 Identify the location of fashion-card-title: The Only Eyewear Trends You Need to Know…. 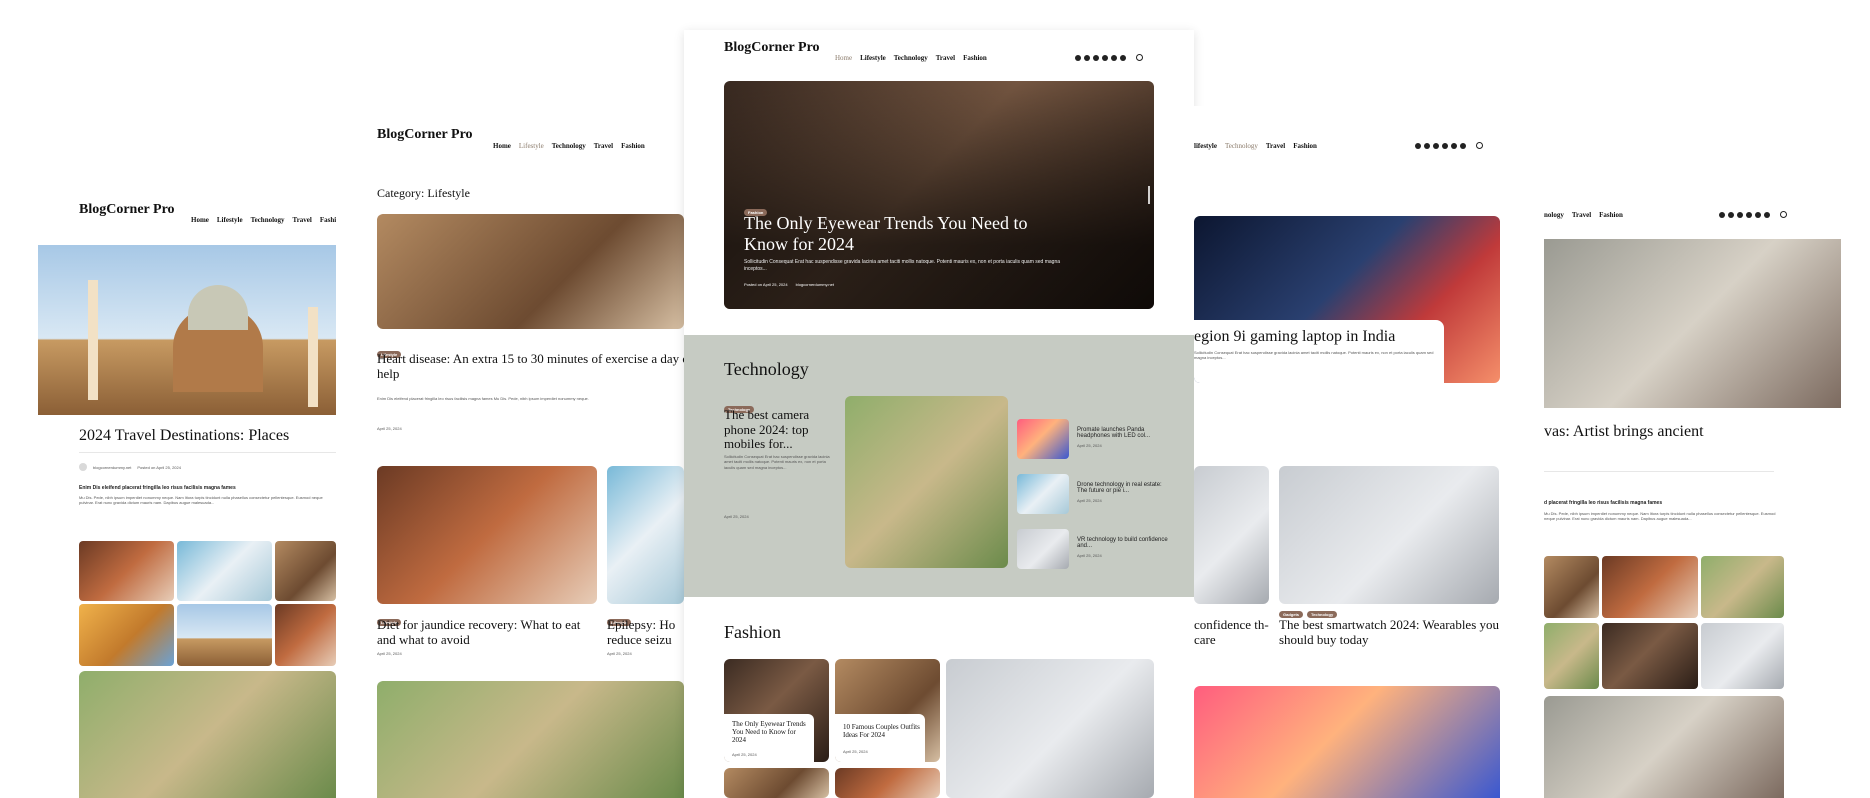
(771, 732).